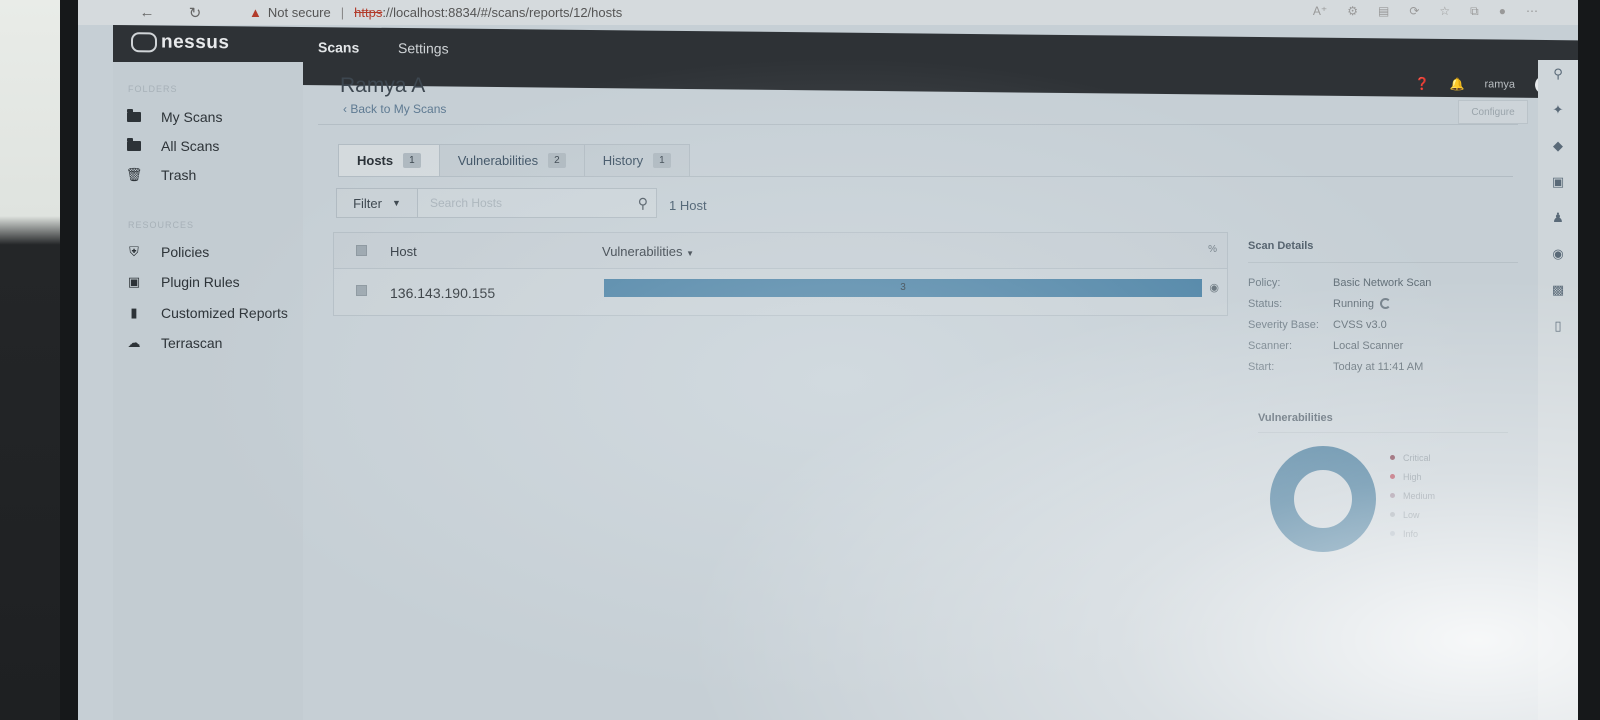  What do you see at coordinates (1383, 11) in the screenshot?
I see `tab-icon: ▤` at bounding box center [1383, 11].